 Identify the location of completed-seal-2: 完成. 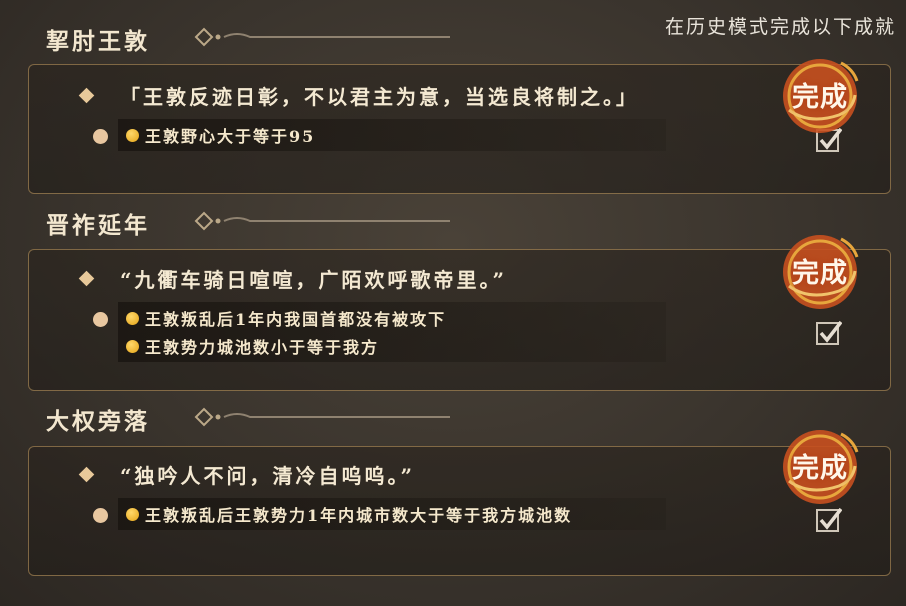
(820, 272).